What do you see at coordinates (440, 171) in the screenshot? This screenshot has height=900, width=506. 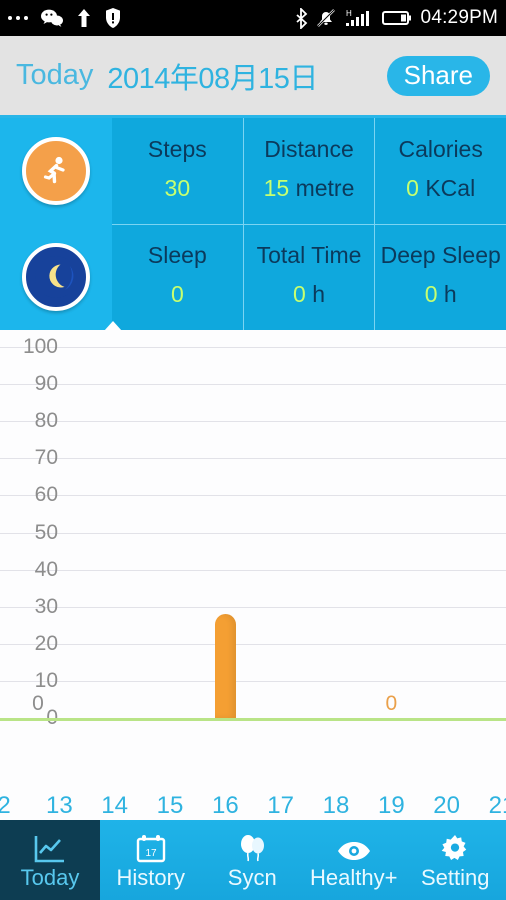 I see `stat-cell-calories: Calories 0 KCal` at bounding box center [440, 171].